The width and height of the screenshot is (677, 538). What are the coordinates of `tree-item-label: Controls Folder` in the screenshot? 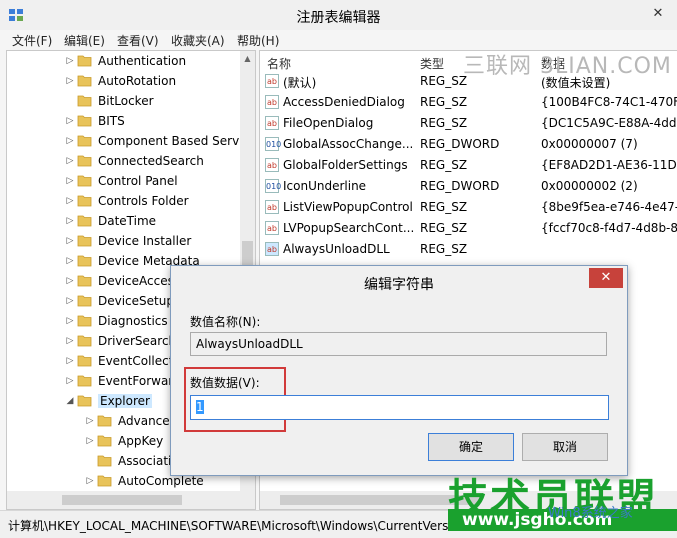 It's located at (143, 201).